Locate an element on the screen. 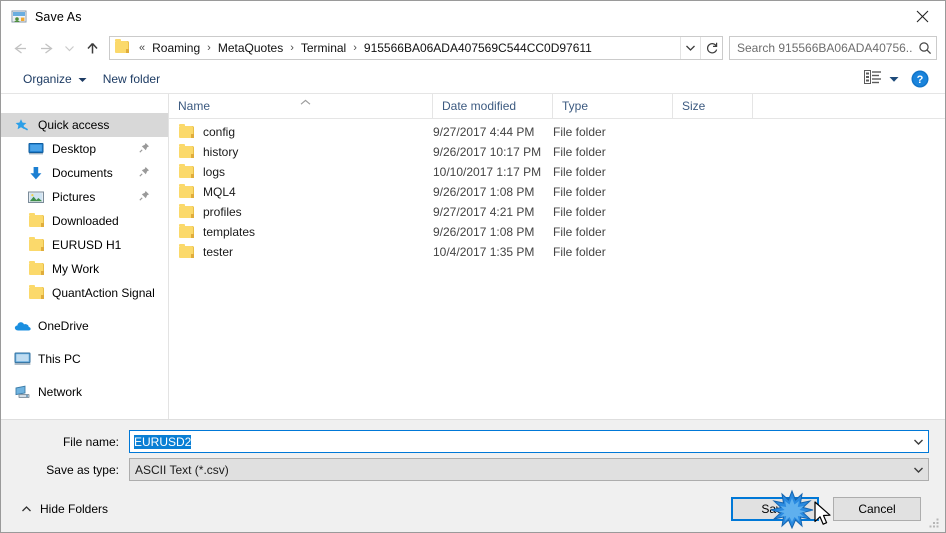  file-name-cell: profiles is located at coordinates (301, 211).